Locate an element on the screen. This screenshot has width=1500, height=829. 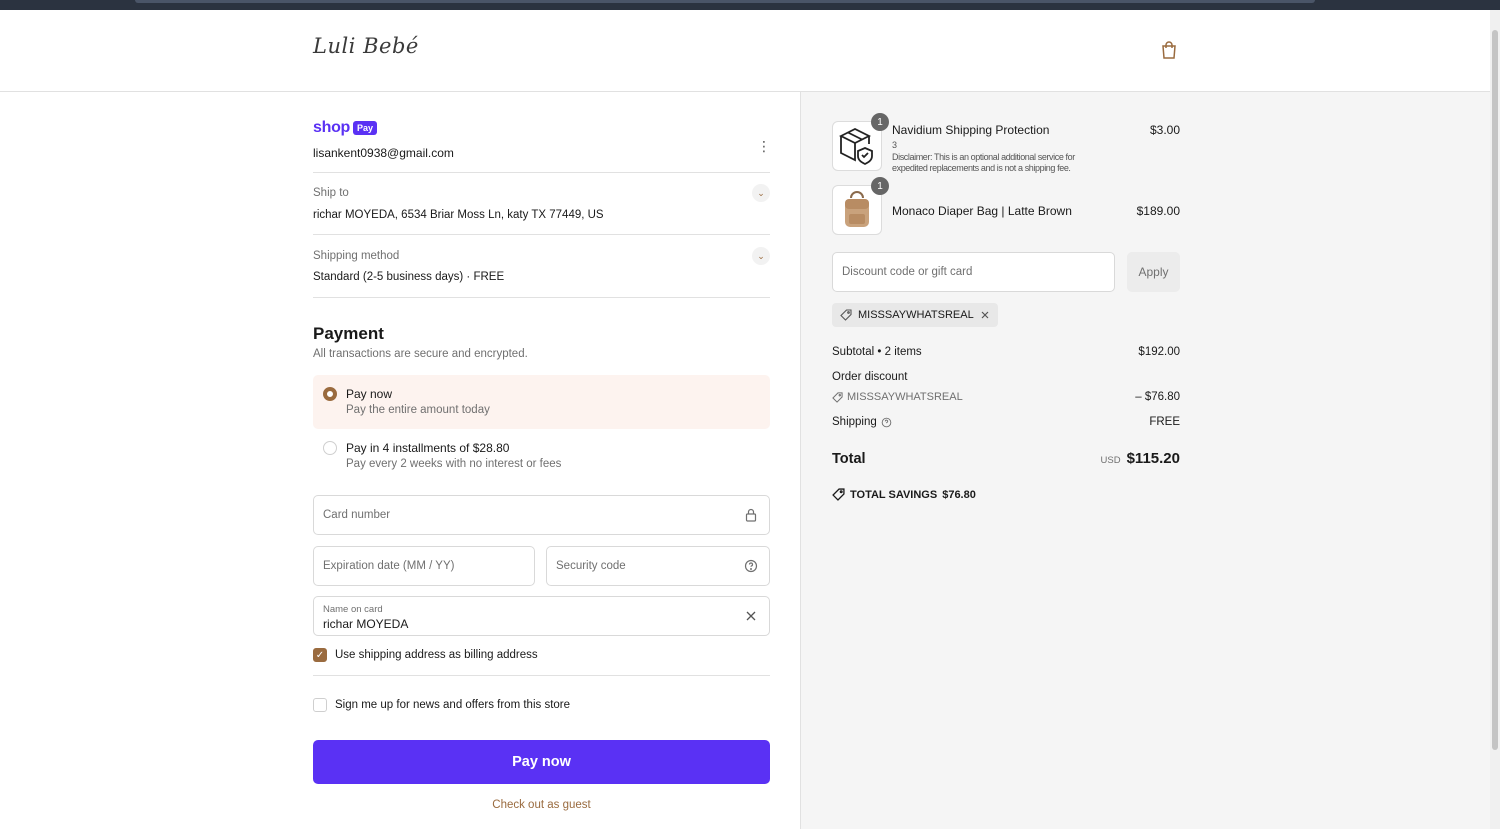
lock-icon is located at coordinates (751, 515).